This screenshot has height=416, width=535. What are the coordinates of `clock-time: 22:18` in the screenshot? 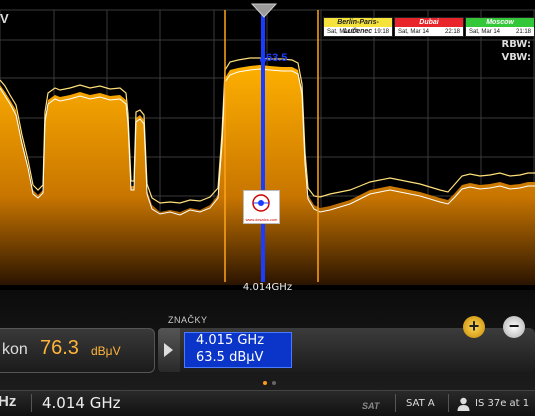 It's located at (452, 32).